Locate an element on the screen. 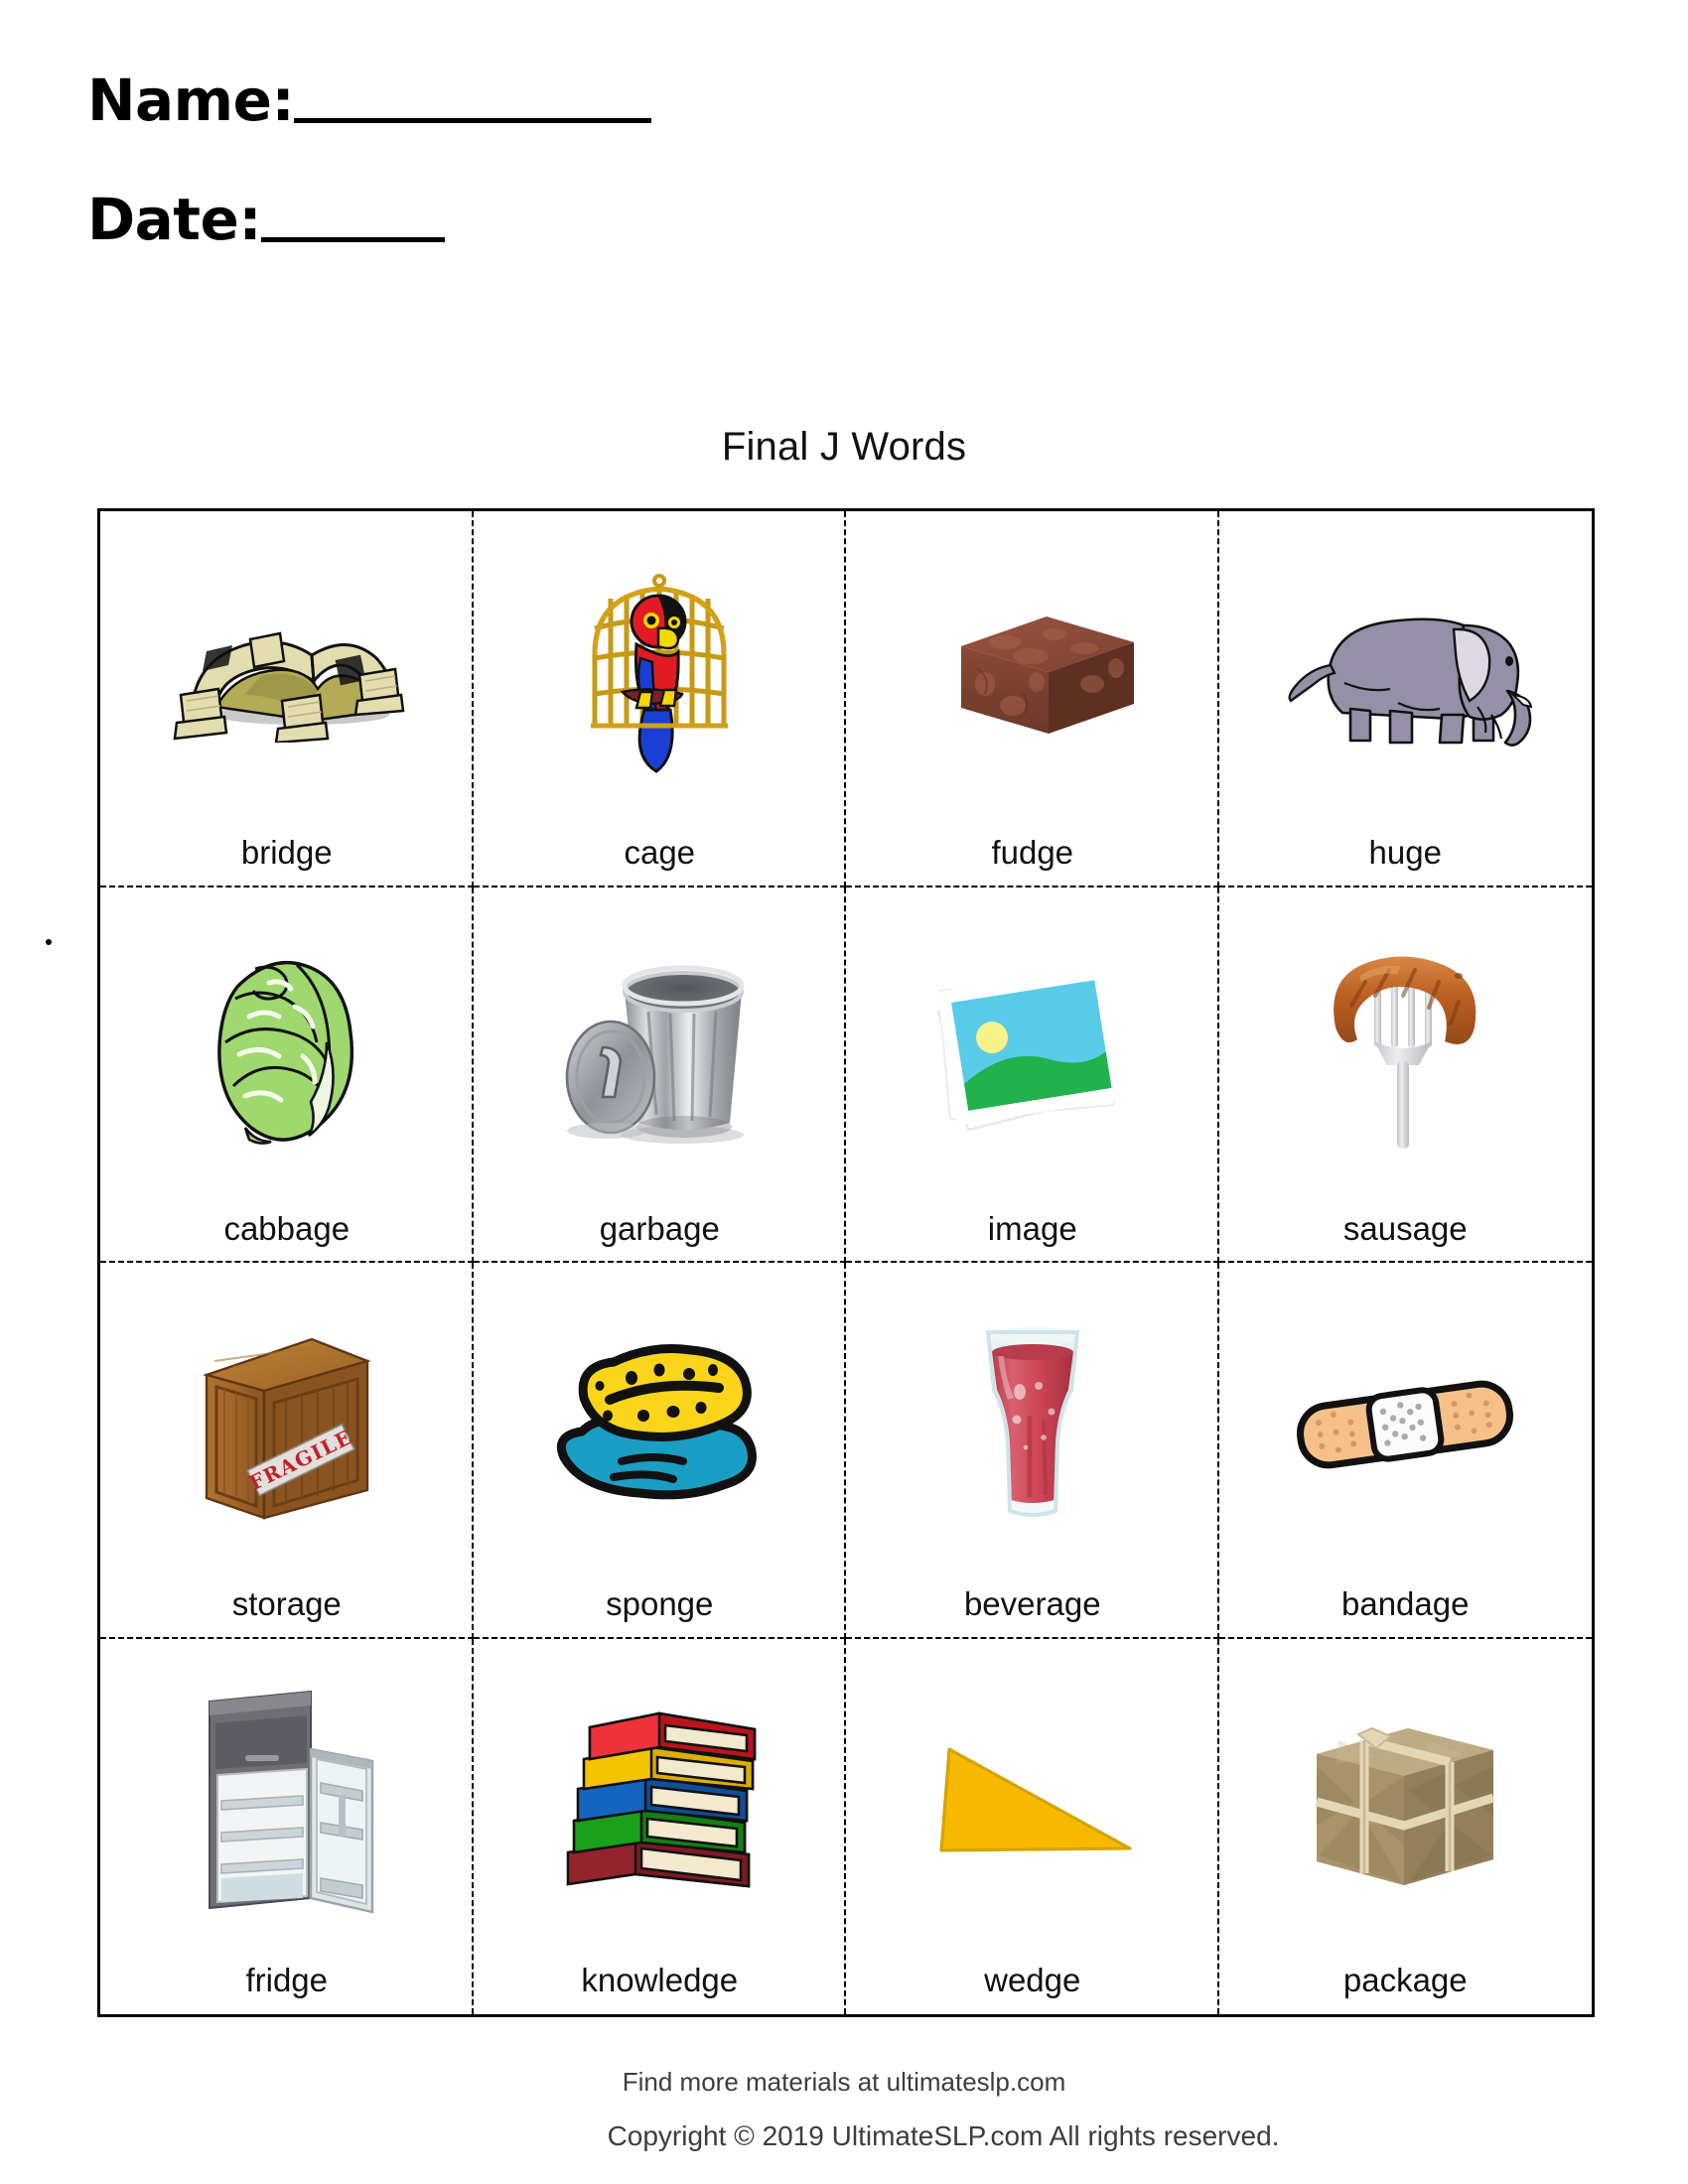  word-cell-sausage: sausage is located at coordinates (1405, 1075).